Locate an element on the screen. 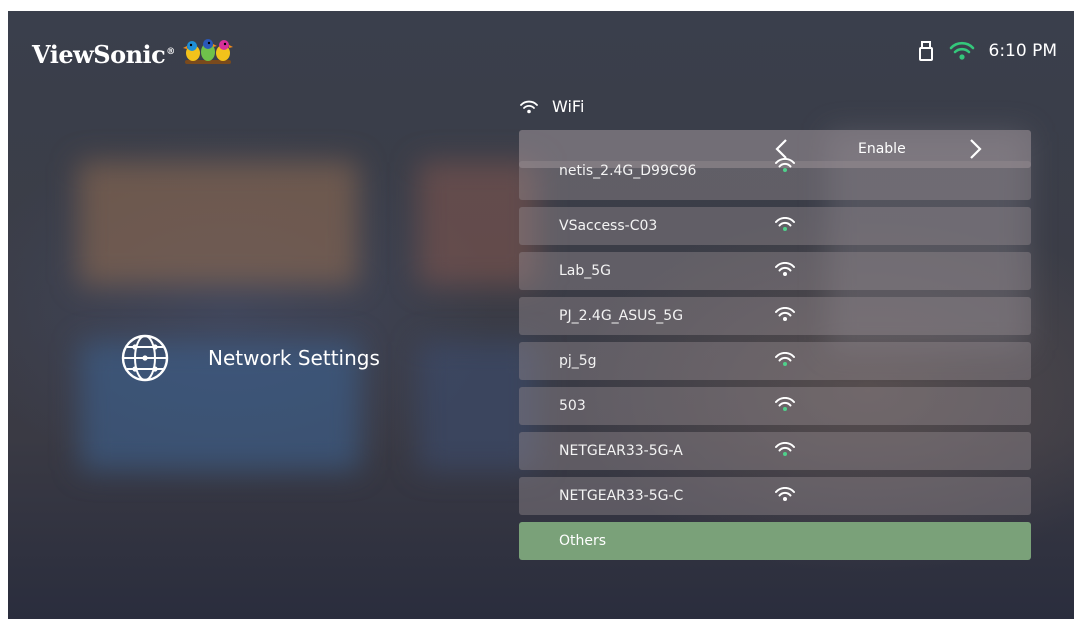 This screenshot has width=1088, height=619. brand-text: ViewSonic is located at coordinates (99, 54).